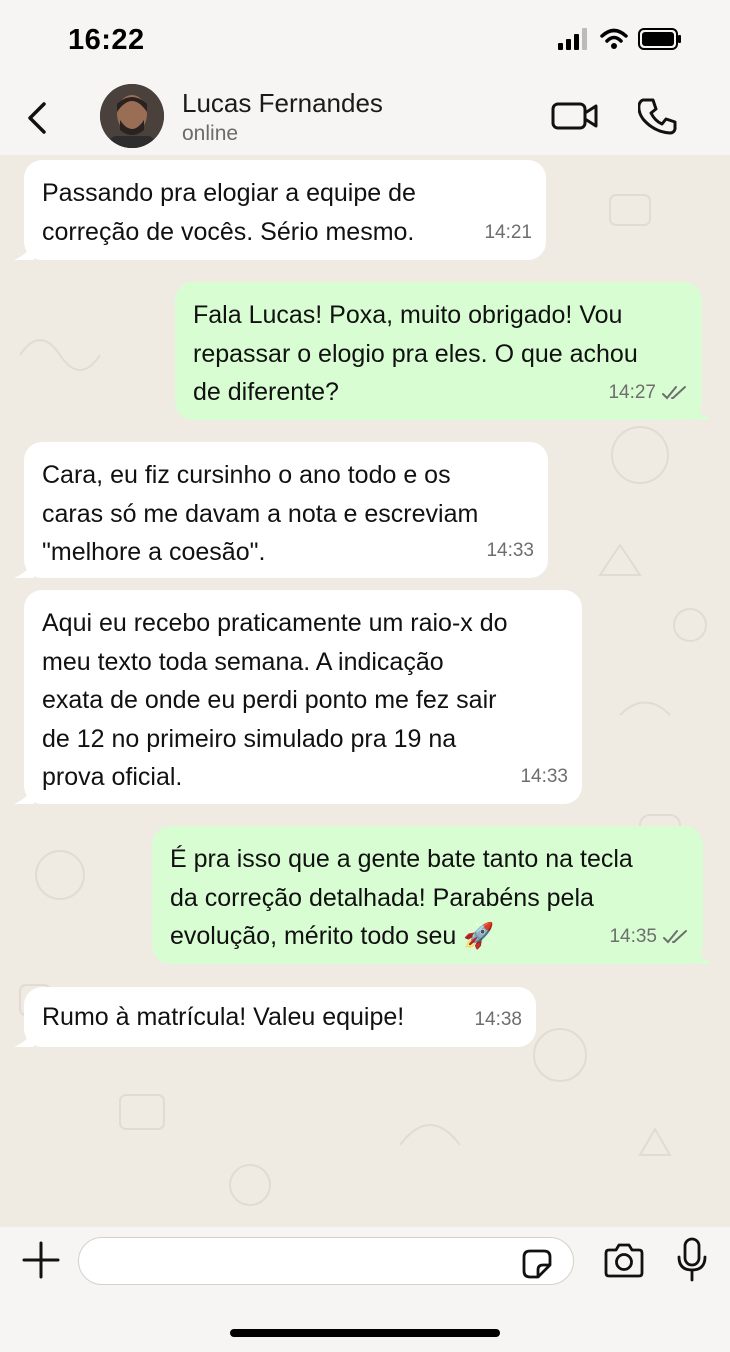 The width and height of the screenshot is (730, 1352). What do you see at coordinates (624, 1261) in the screenshot?
I see `camera-icon` at bounding box center [624, 1261].